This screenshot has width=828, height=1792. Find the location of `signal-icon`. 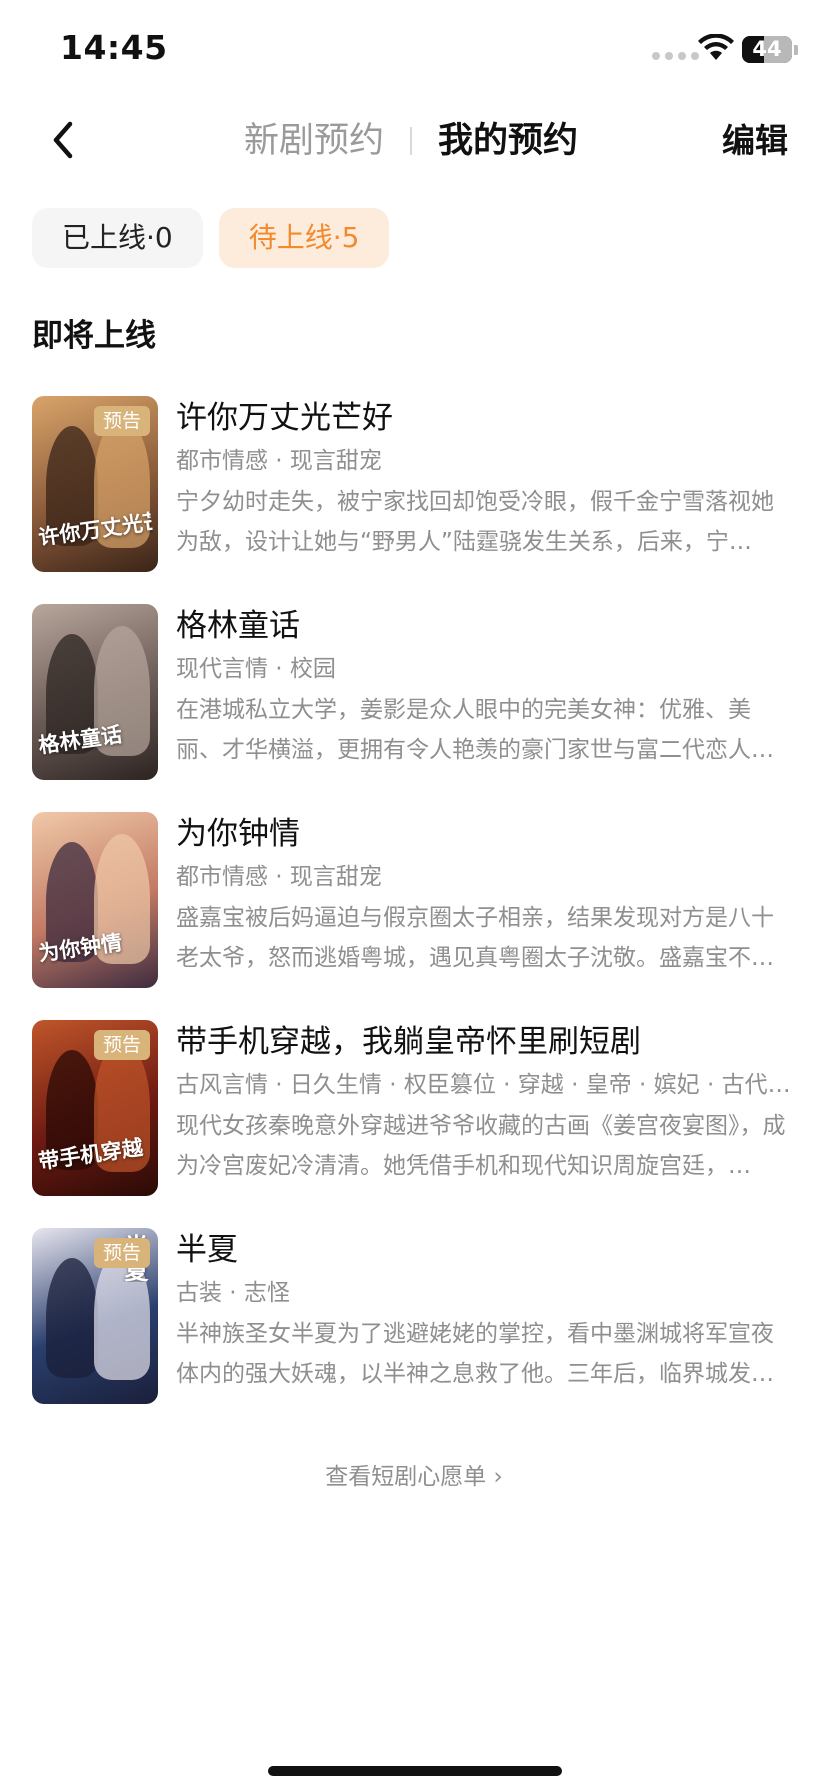

signal-icon is located at coordinates (675, 56).